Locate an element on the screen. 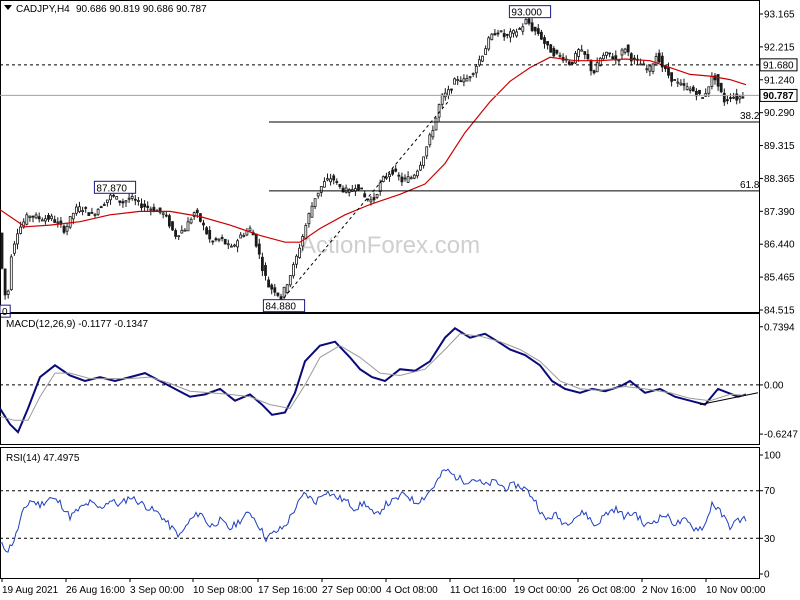  symbol-label: CADJPY,H4 is located at coordinates (43, 9).